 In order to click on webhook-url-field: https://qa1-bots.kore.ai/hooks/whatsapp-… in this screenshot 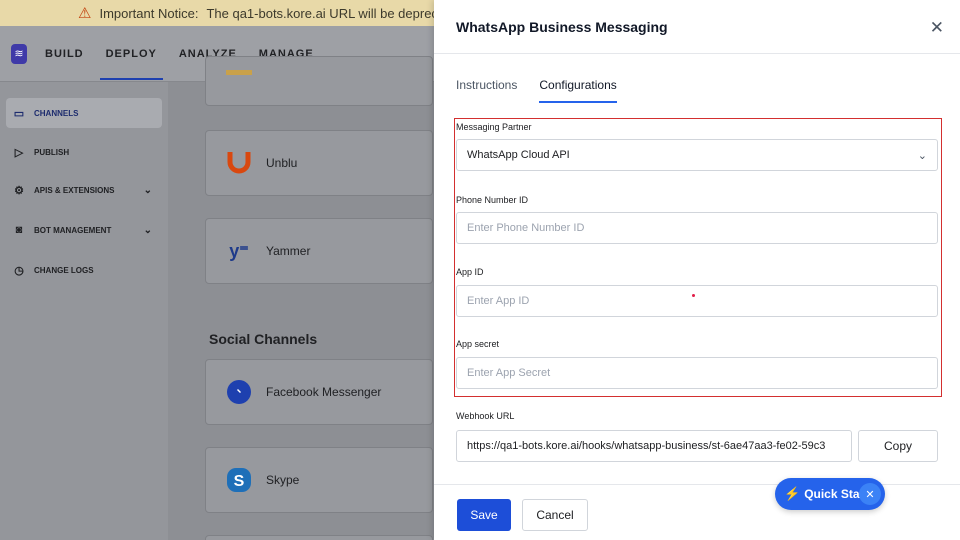, I will do `click(654, 446)`.